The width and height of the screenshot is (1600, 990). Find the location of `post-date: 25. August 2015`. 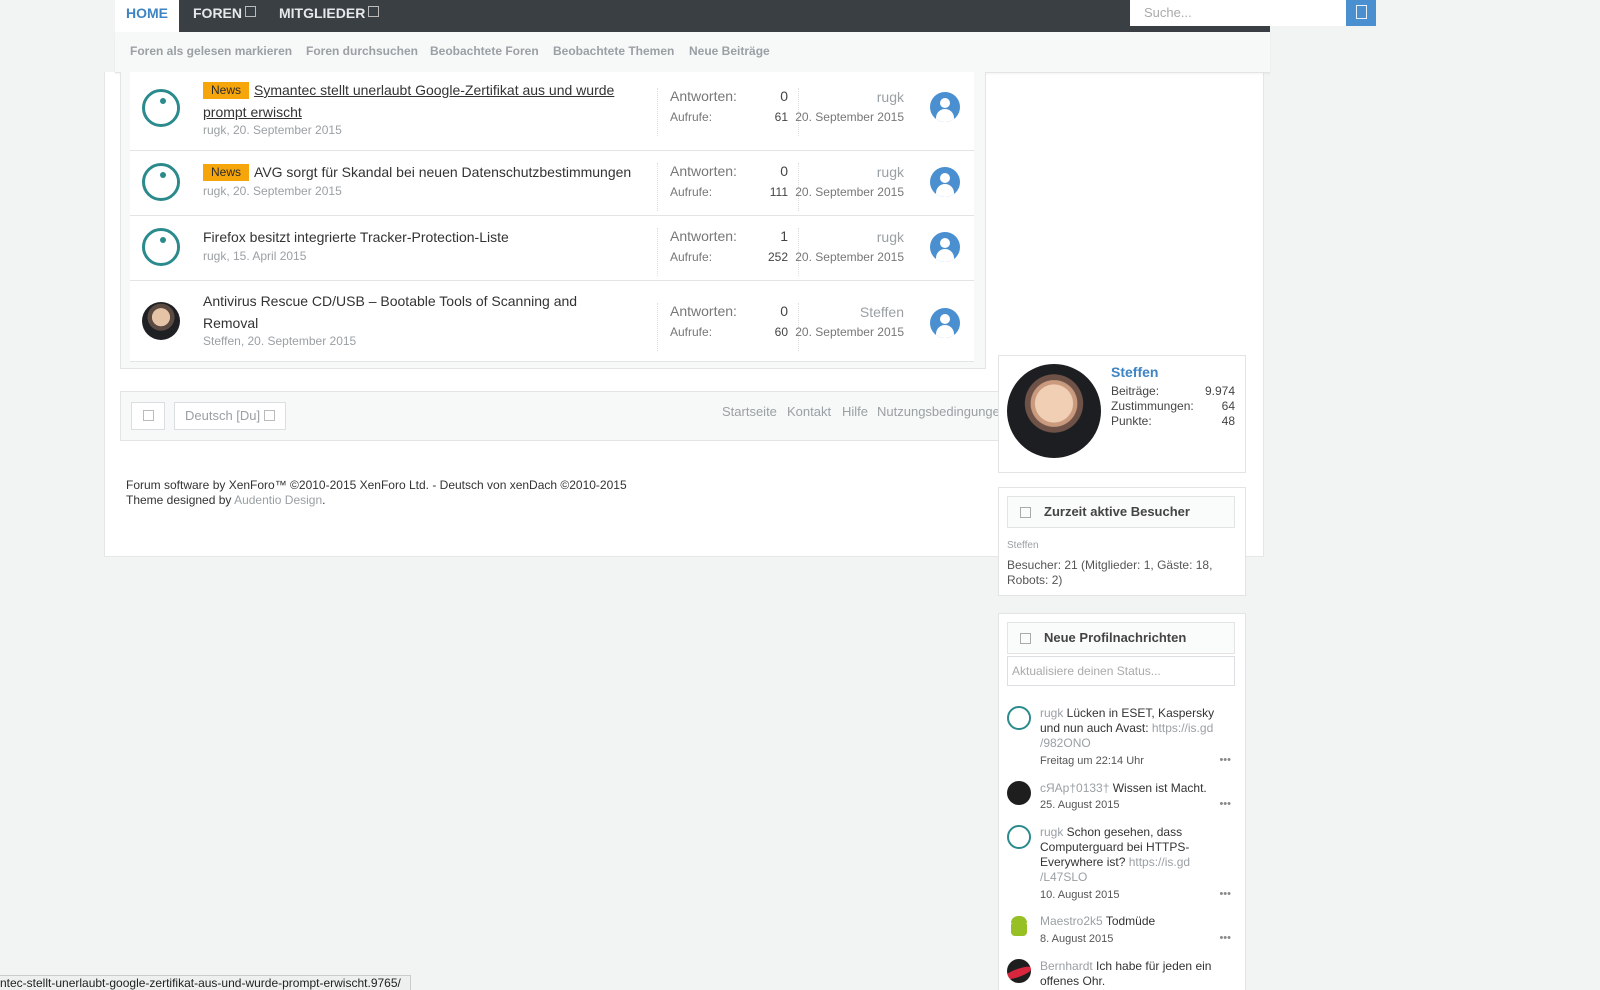

post-date: 25. August 2015 is located at coordinates (1080, 805).